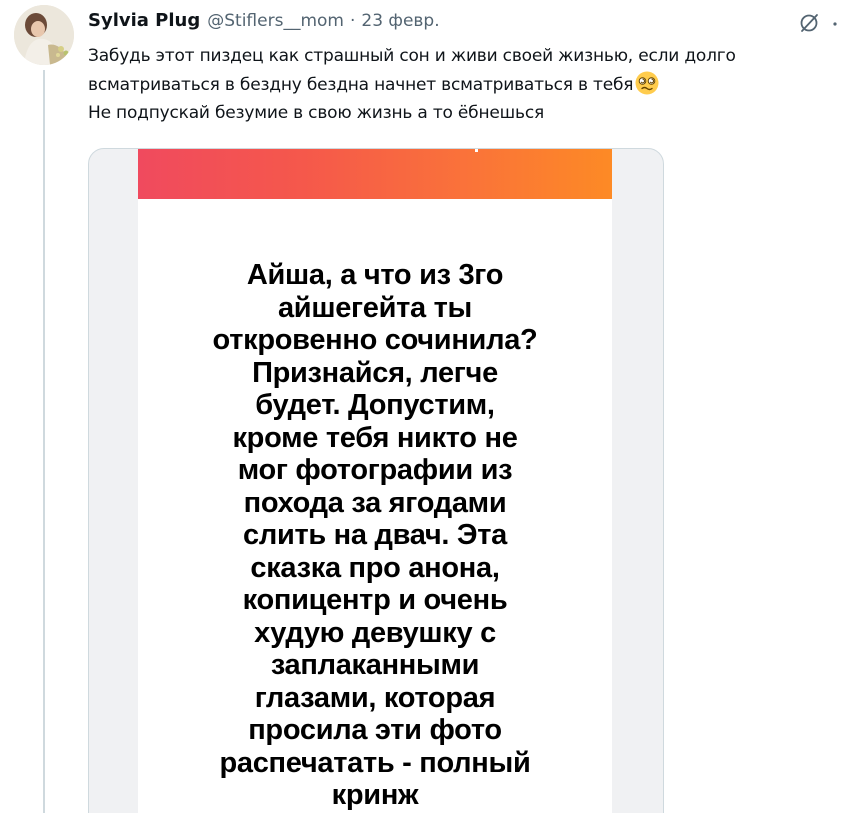 The height and width of the screenshot is (813, 844). Describe the element at coordinates (809, 23) in the screenshot. I see `grok-icon` at that location.